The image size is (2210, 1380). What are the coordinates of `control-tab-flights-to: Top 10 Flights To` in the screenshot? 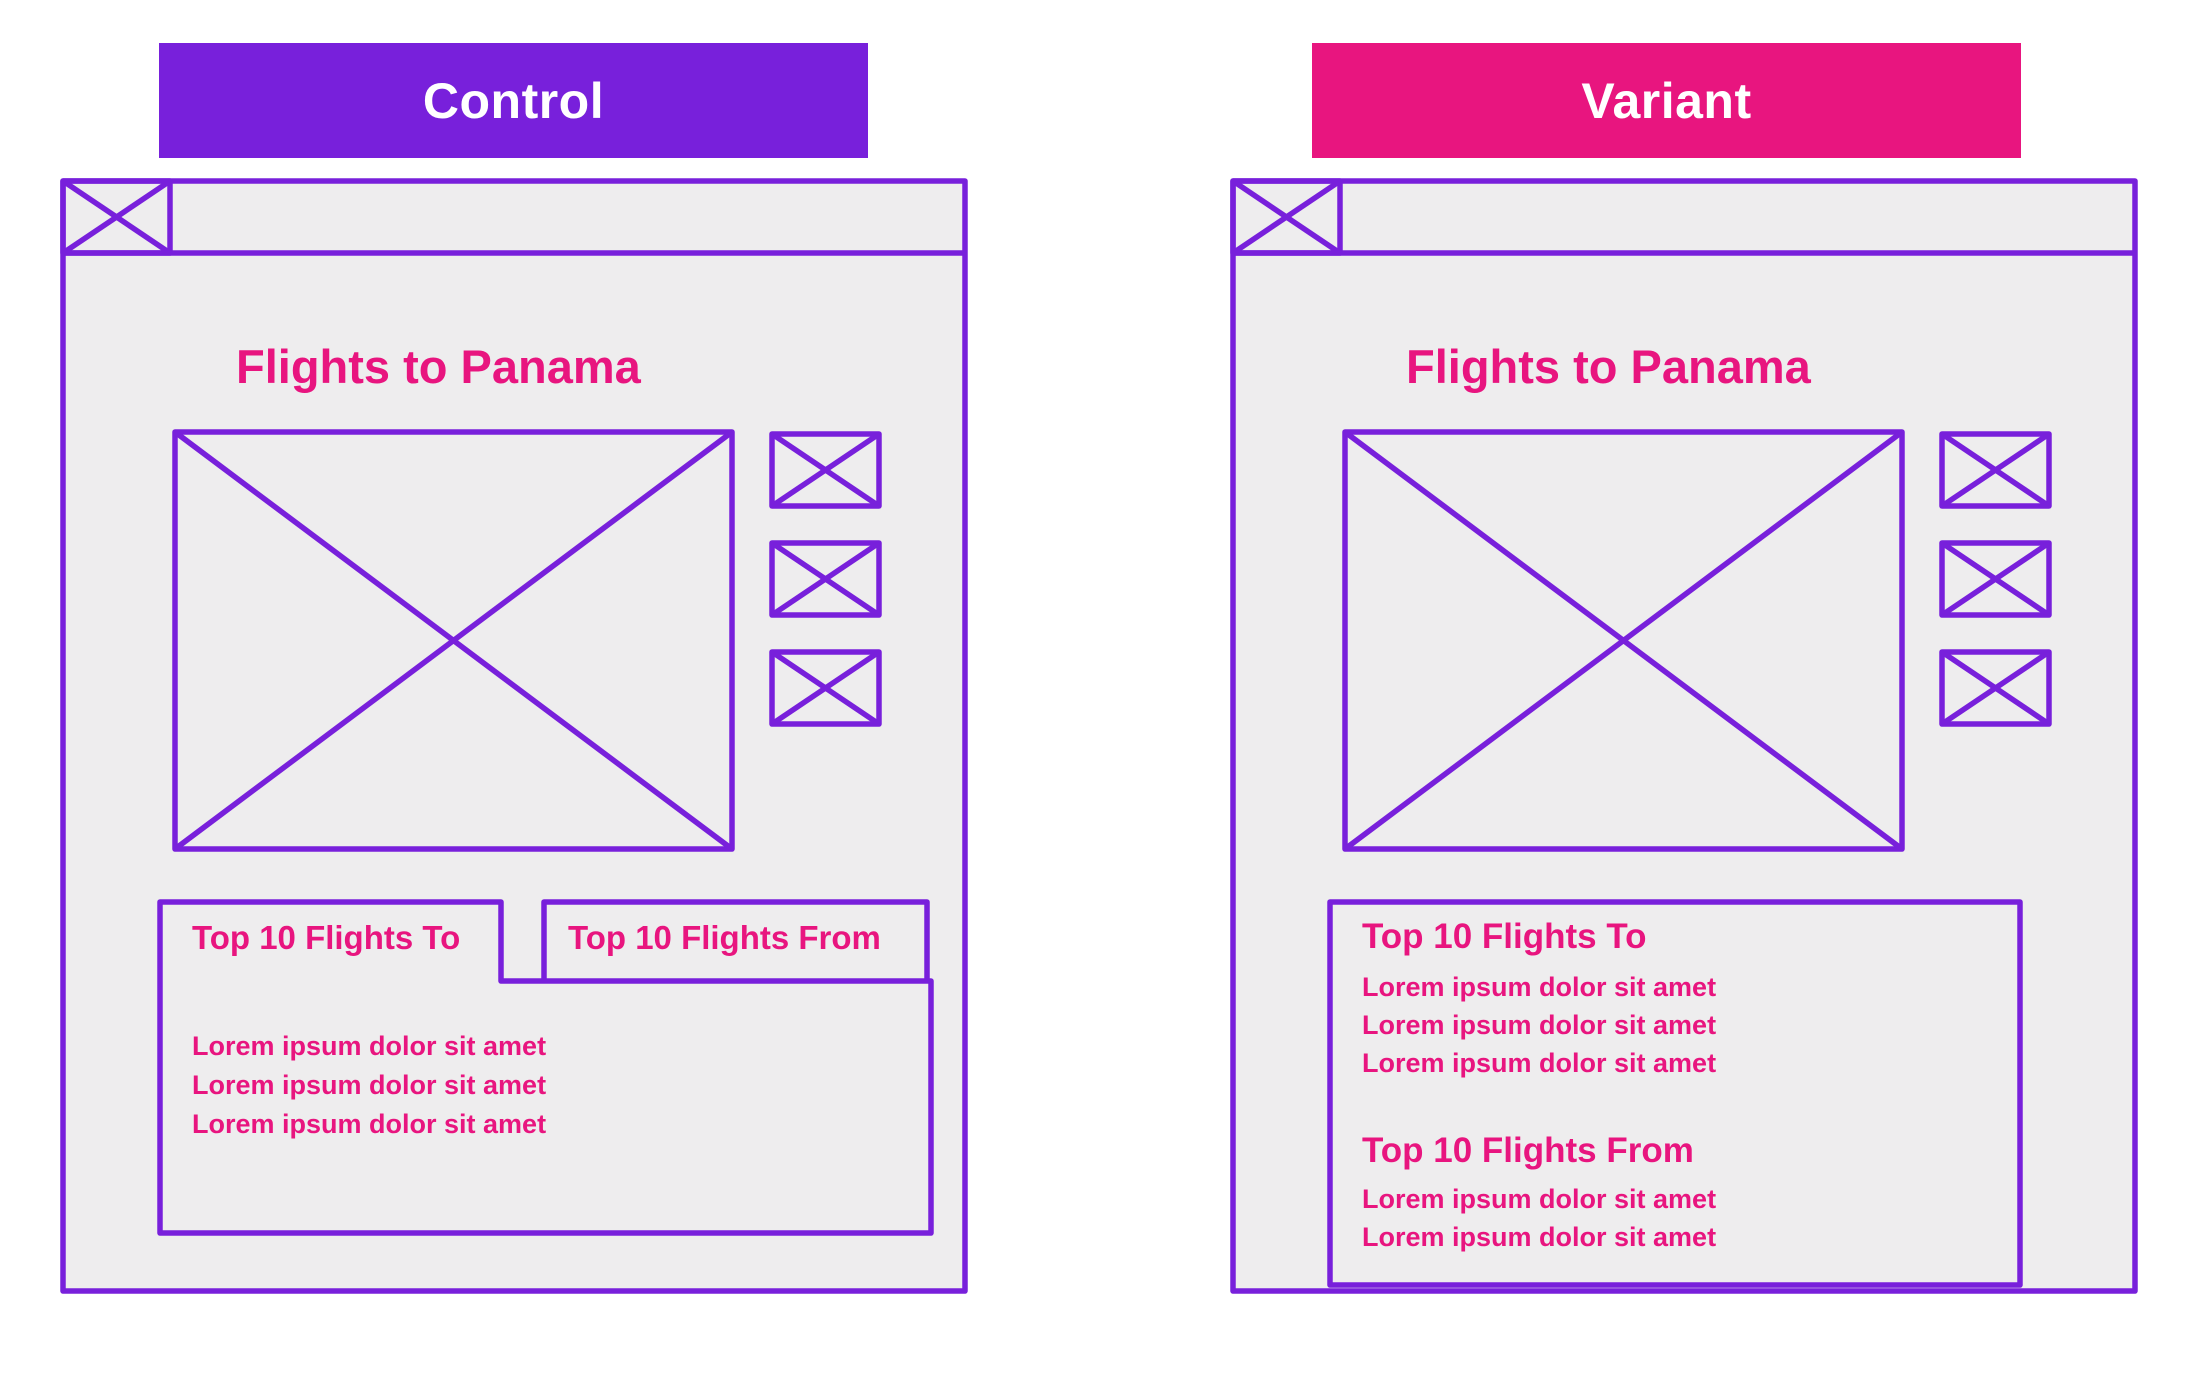 It's located at (326, 937).